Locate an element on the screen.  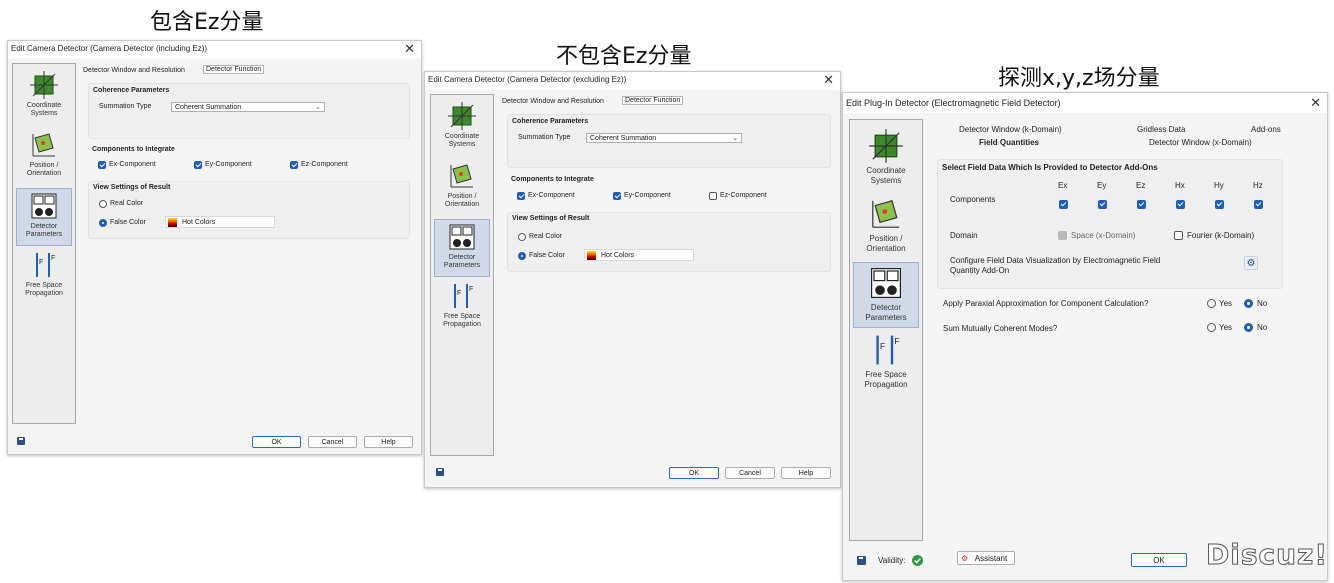
tab-add-ons: Add-ons is located at coordinates (1266, 129).